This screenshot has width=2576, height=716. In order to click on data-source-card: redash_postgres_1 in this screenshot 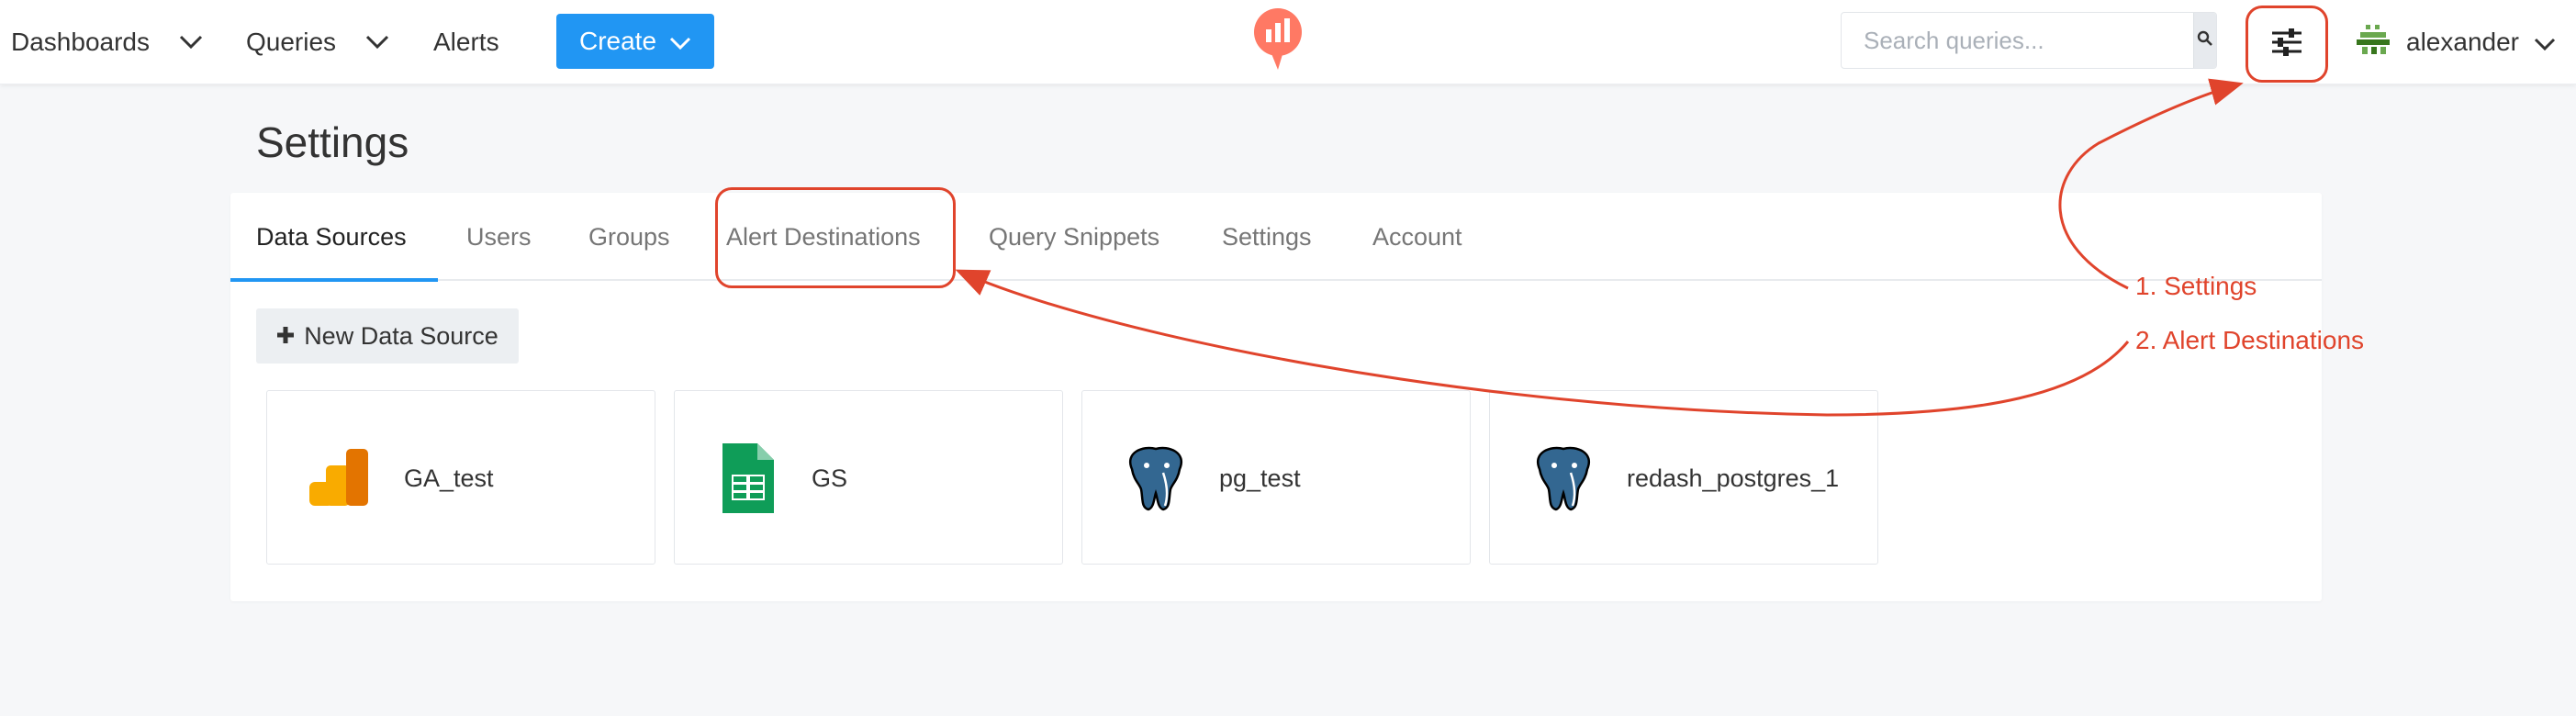, I will do `click(1683, 477)`.